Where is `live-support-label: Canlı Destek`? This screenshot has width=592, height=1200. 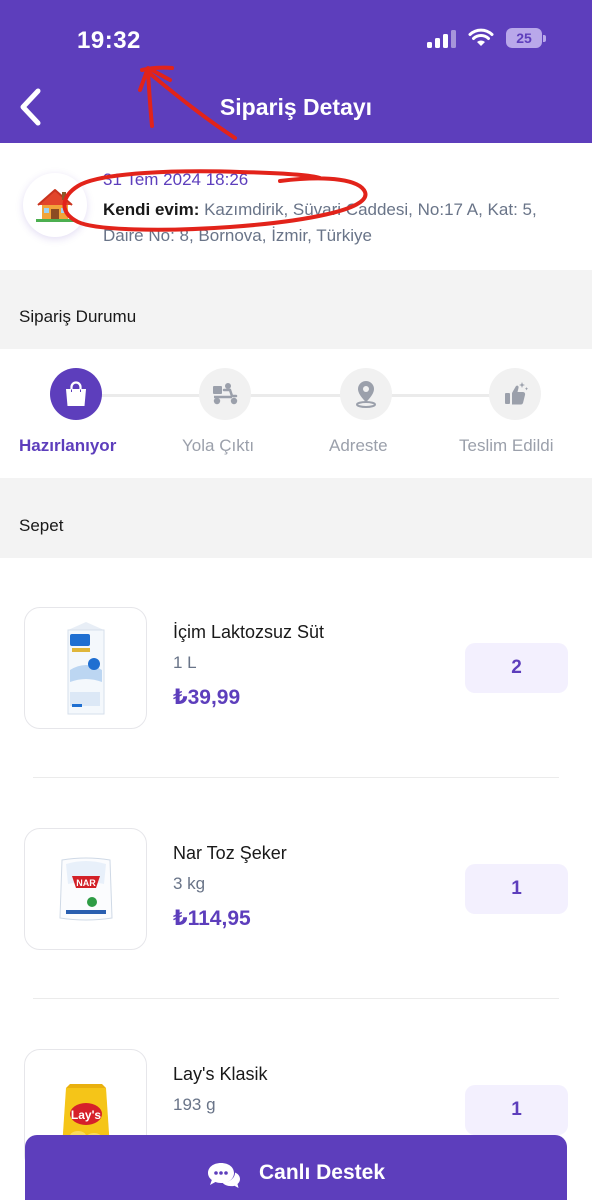
live-support-label: Canlı Destek is located at coordinates (322, 1172).